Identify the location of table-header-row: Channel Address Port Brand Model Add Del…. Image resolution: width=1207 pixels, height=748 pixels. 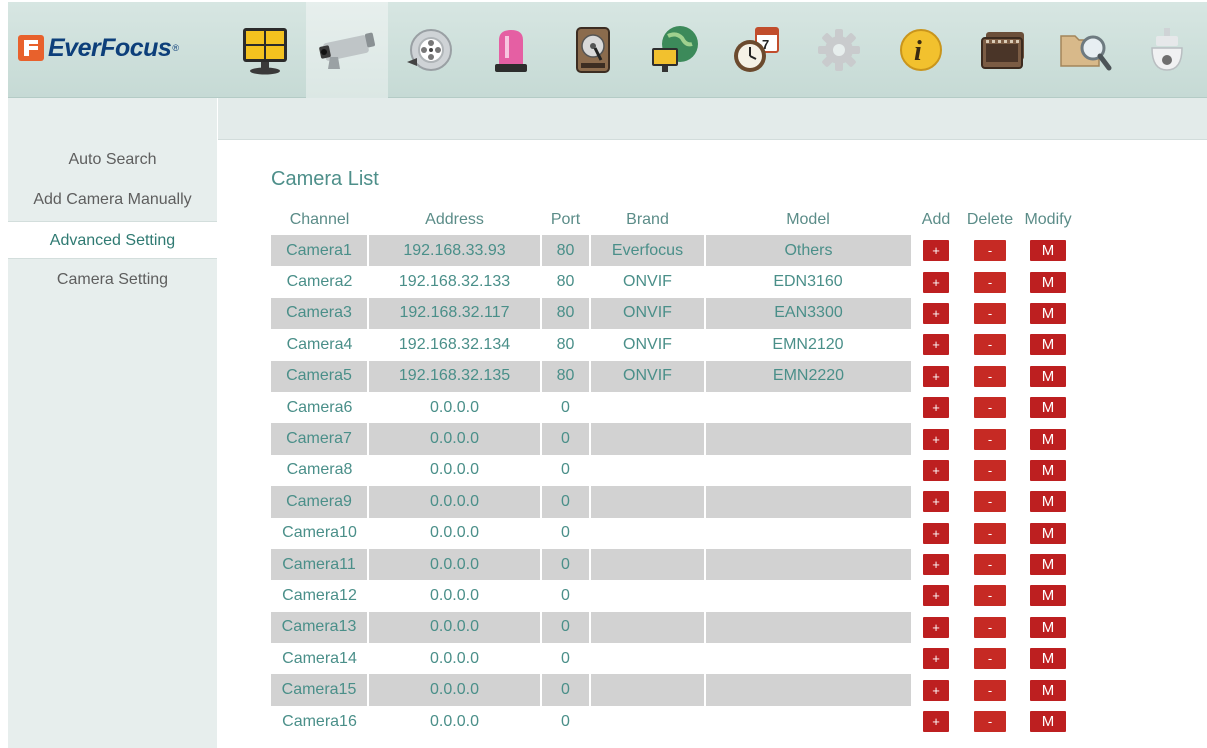
(674, 220).